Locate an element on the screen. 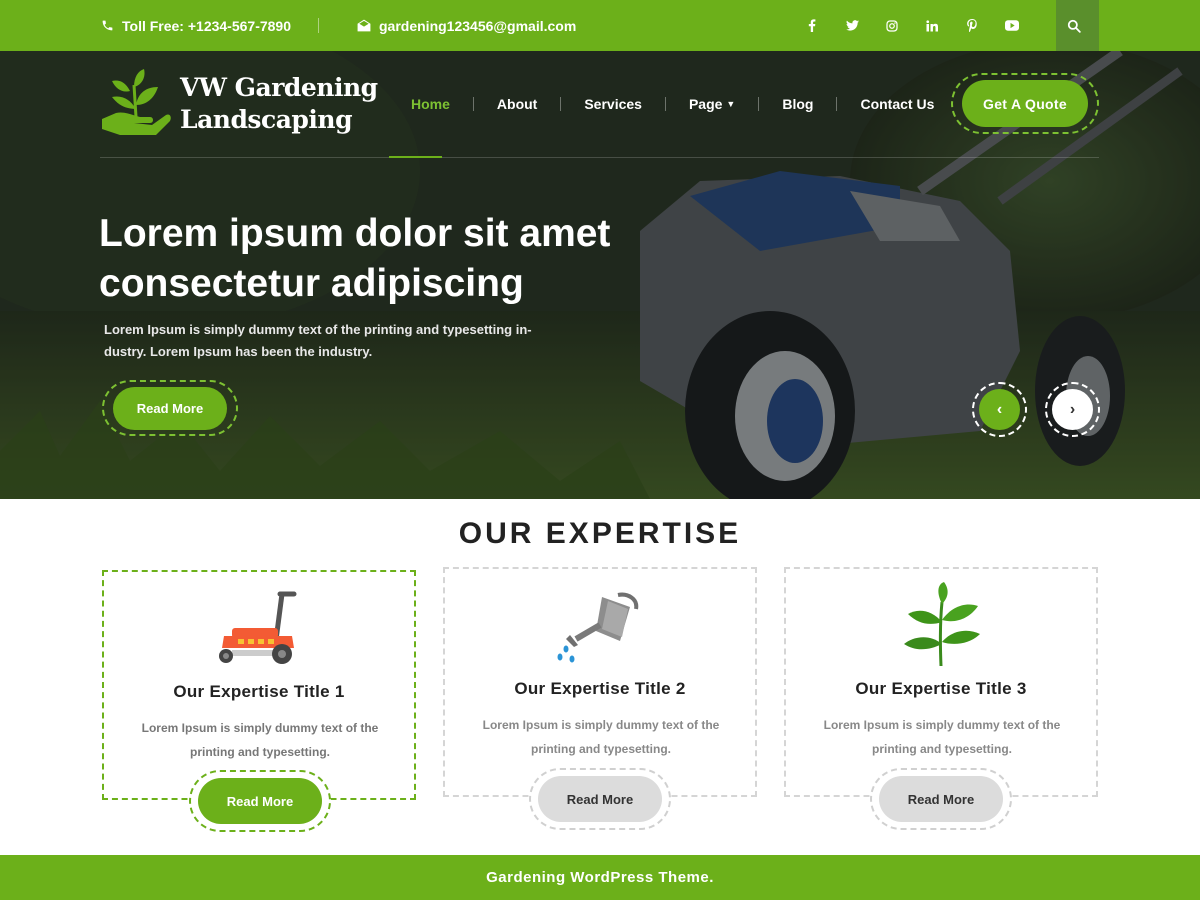 The width and height of the screenshot is (1200, 900). nav-contact-us: Contact Us is located at coordinates (897, 104).